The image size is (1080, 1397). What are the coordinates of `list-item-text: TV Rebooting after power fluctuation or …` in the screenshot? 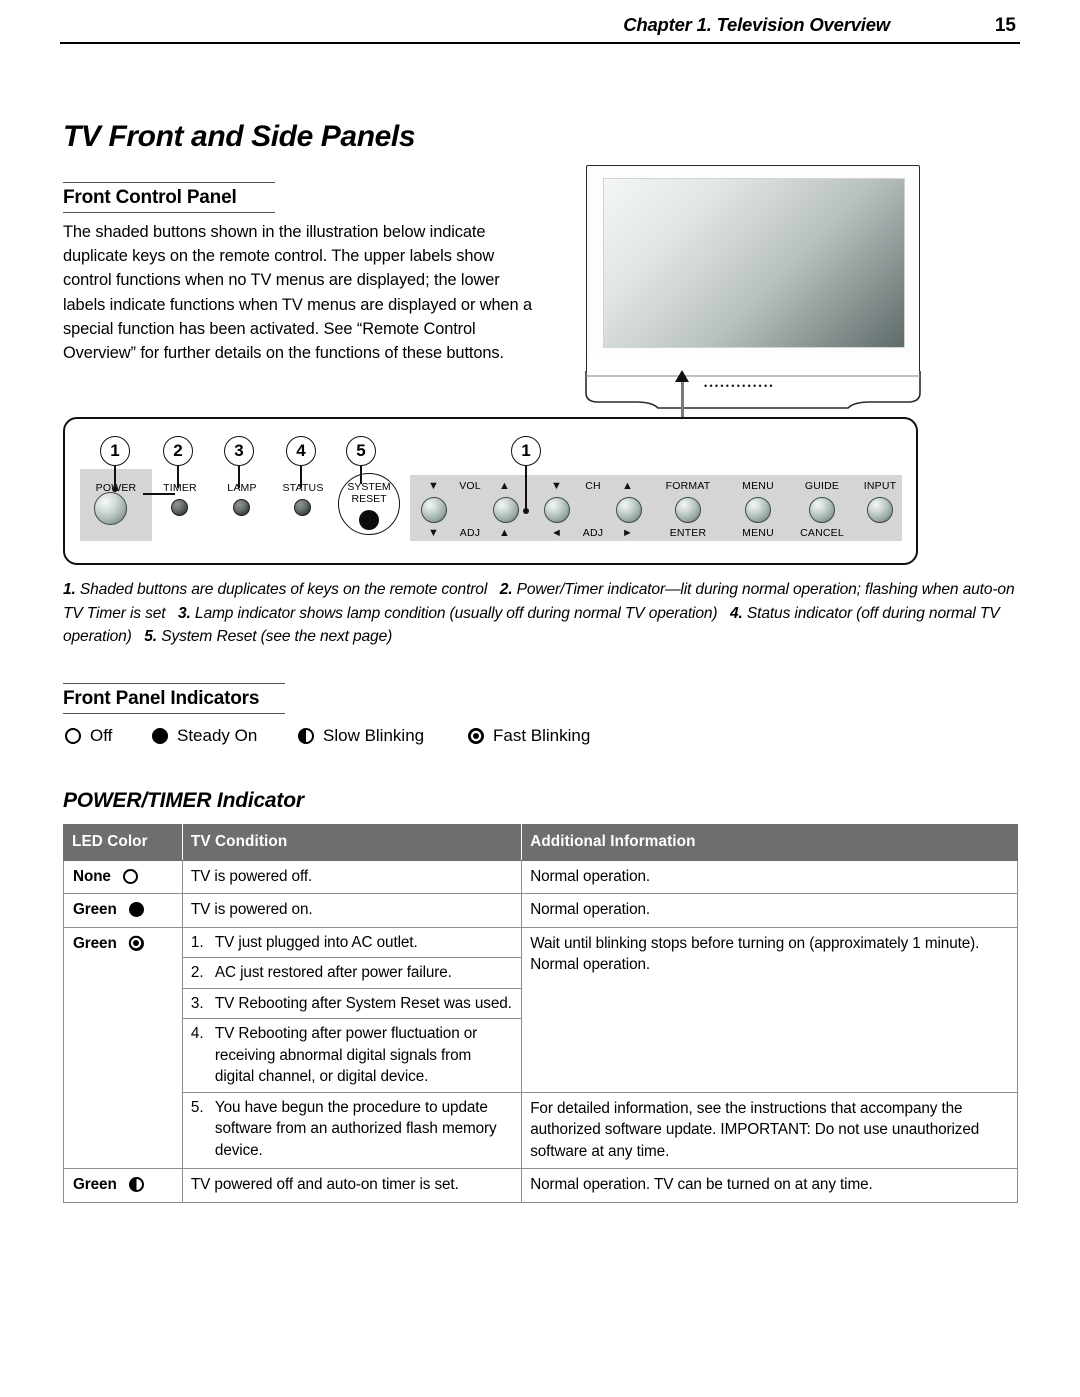 It's located at (346, 1055).